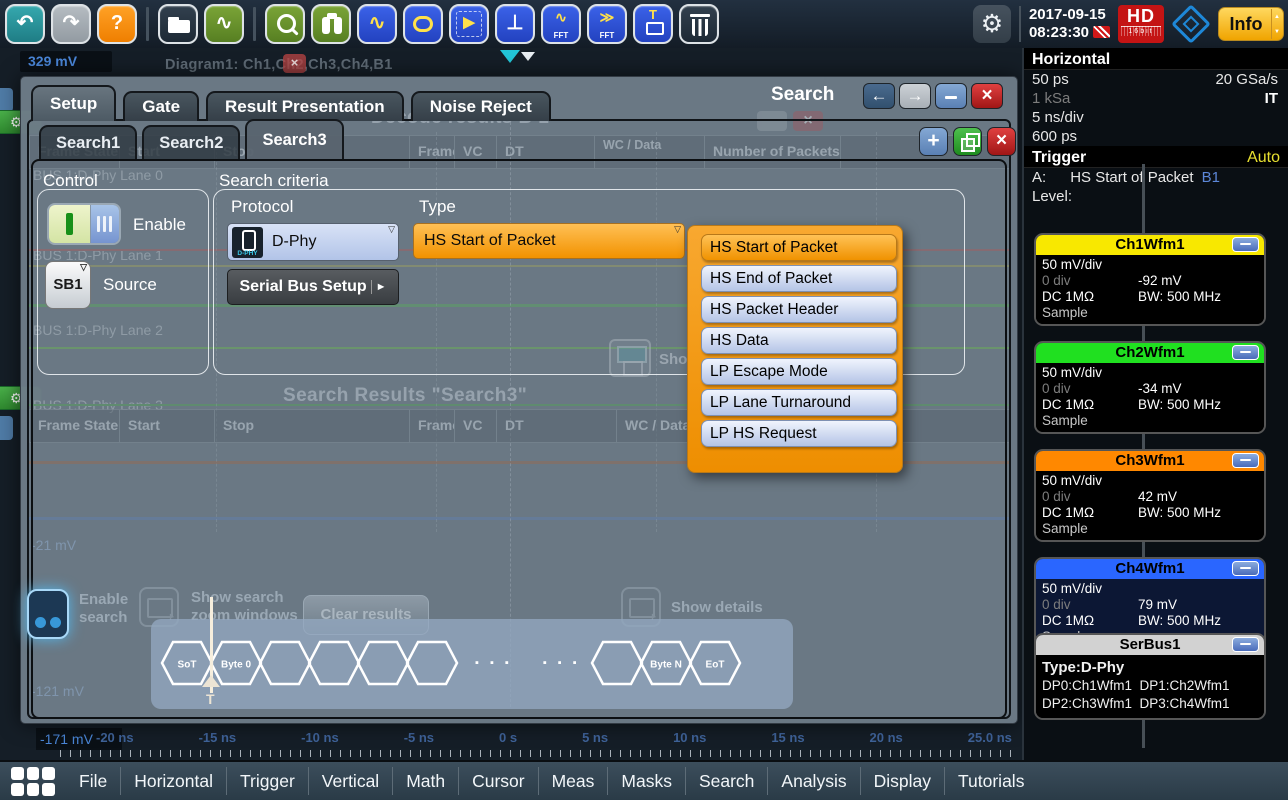 Image resolution: width=1288 pixels, height=800 pixels. I want to click on settings-gear-icon: ⚙, so click(991, 24).